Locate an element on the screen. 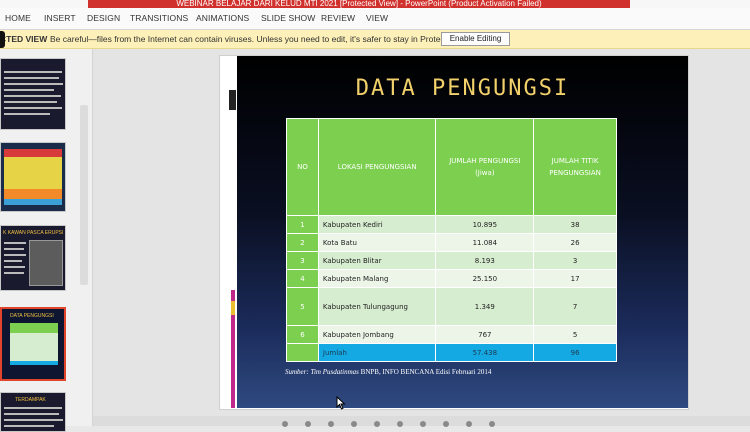 The width and height of the screenshot is (750, 432). header-lokasi: LOKASI PENGUNGSIAN is located at coordinates (377, 167).